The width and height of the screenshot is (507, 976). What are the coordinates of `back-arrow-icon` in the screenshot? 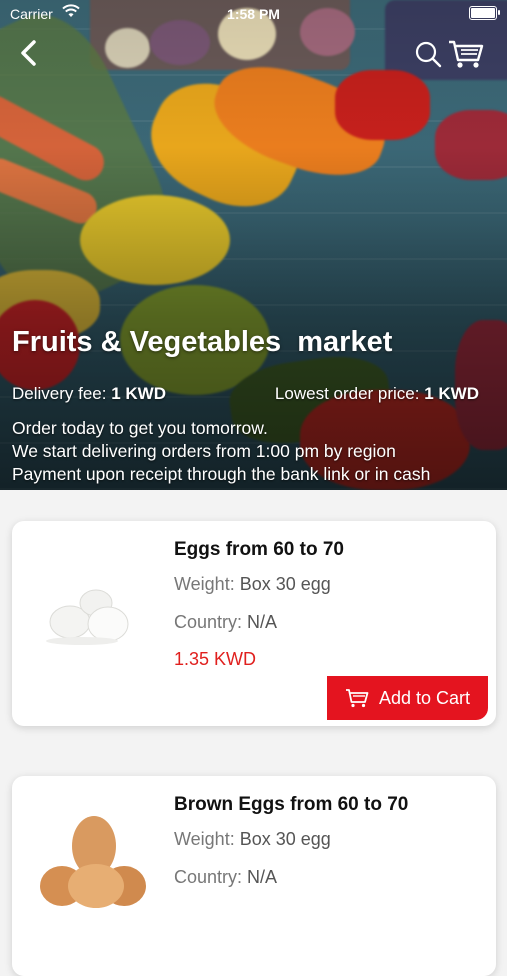 It's located at (29, 53).